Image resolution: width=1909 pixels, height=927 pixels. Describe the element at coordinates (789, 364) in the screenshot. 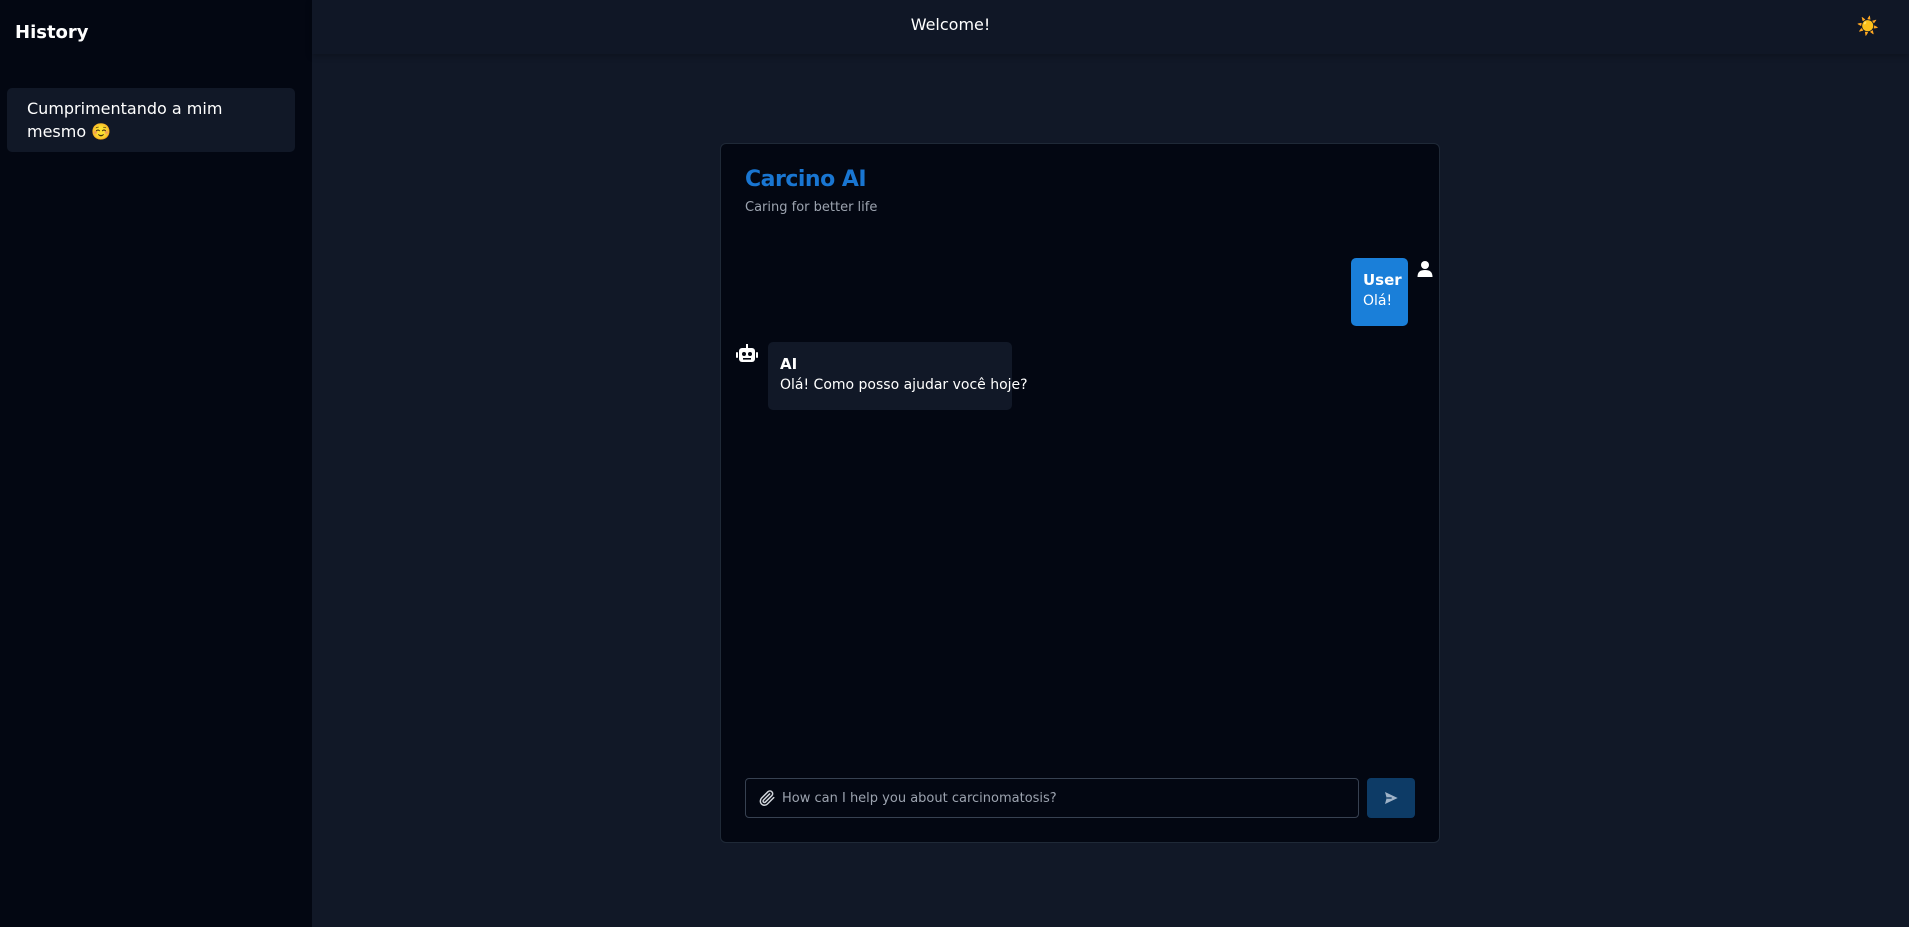

I see `message-author: AI` at that location.